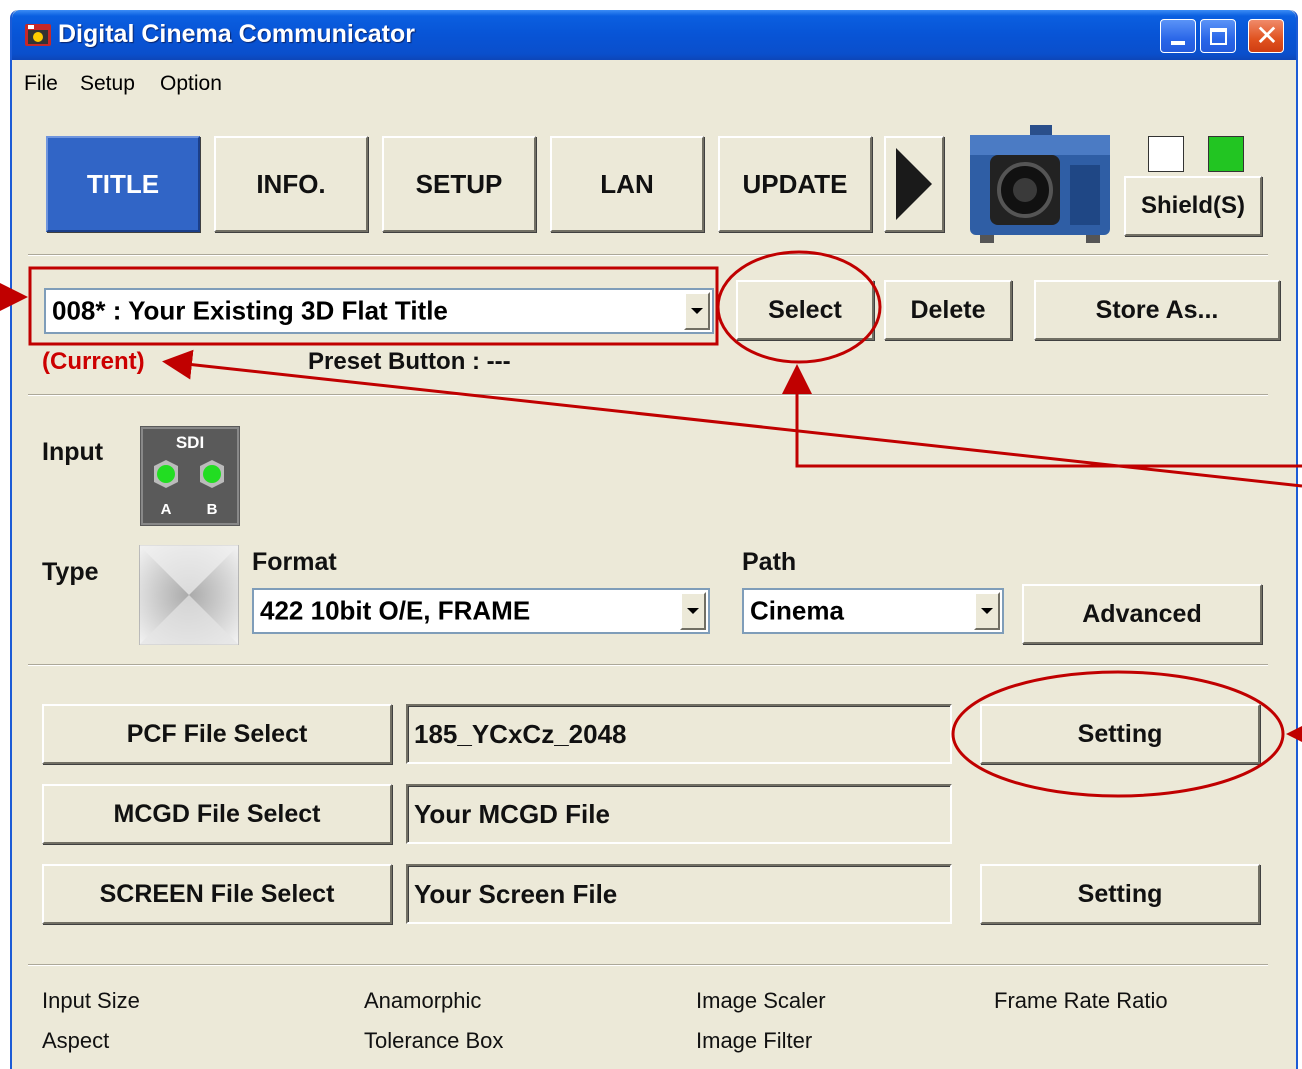 The image size is (1302, 1069). What do you see at coordinates (41, 84) in the screenshot?
I see `menu-file: File` at bounding box center [41, 84].